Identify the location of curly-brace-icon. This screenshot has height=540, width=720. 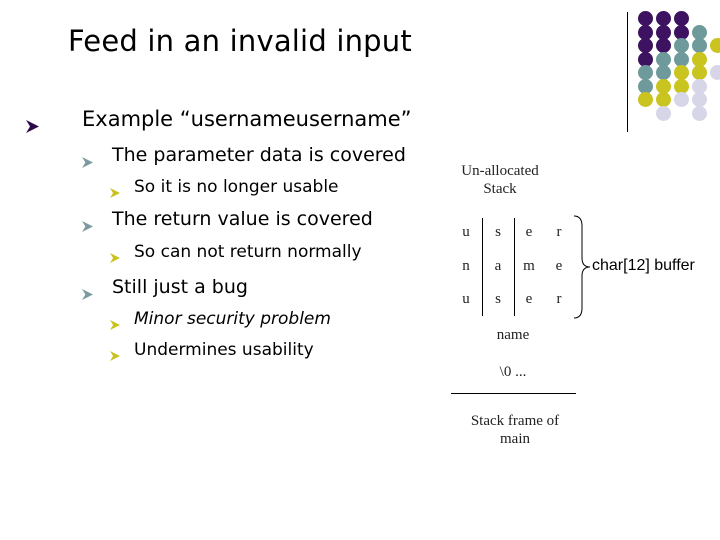
(582, 267).